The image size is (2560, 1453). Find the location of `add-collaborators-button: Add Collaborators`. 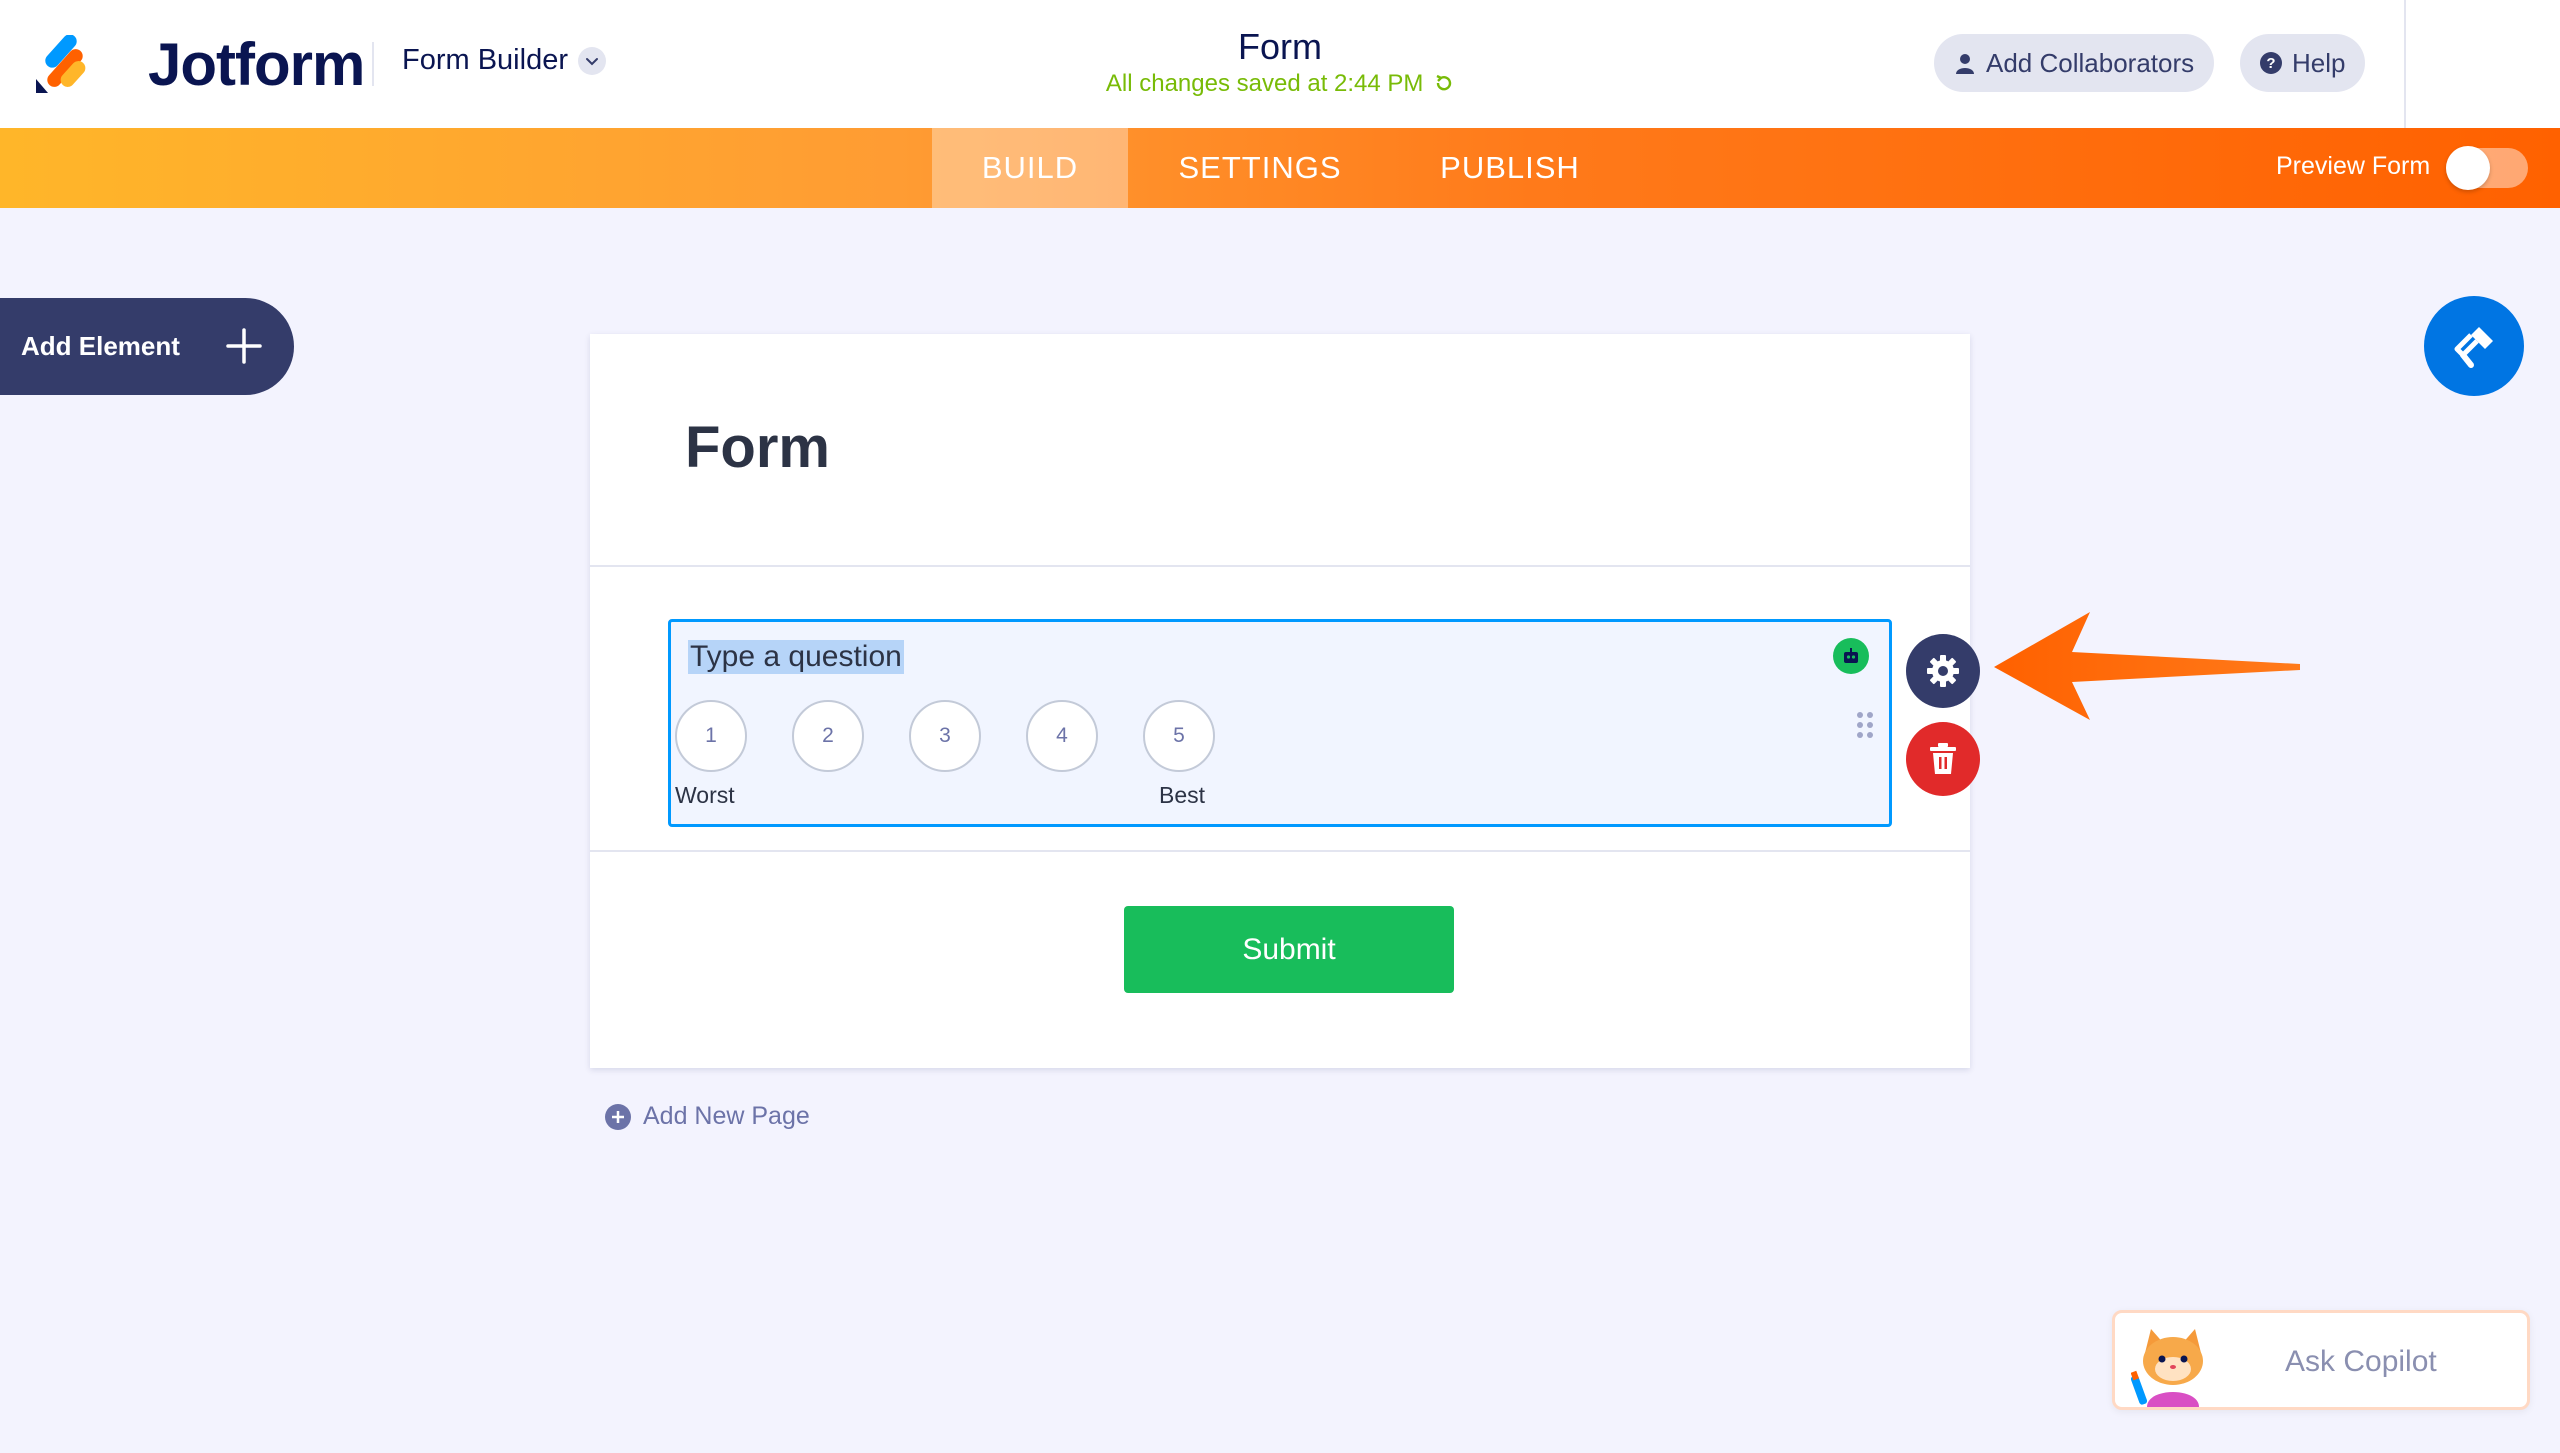

add-collaborators-button: Add Collaborators is located at coordinates (2074, 63).